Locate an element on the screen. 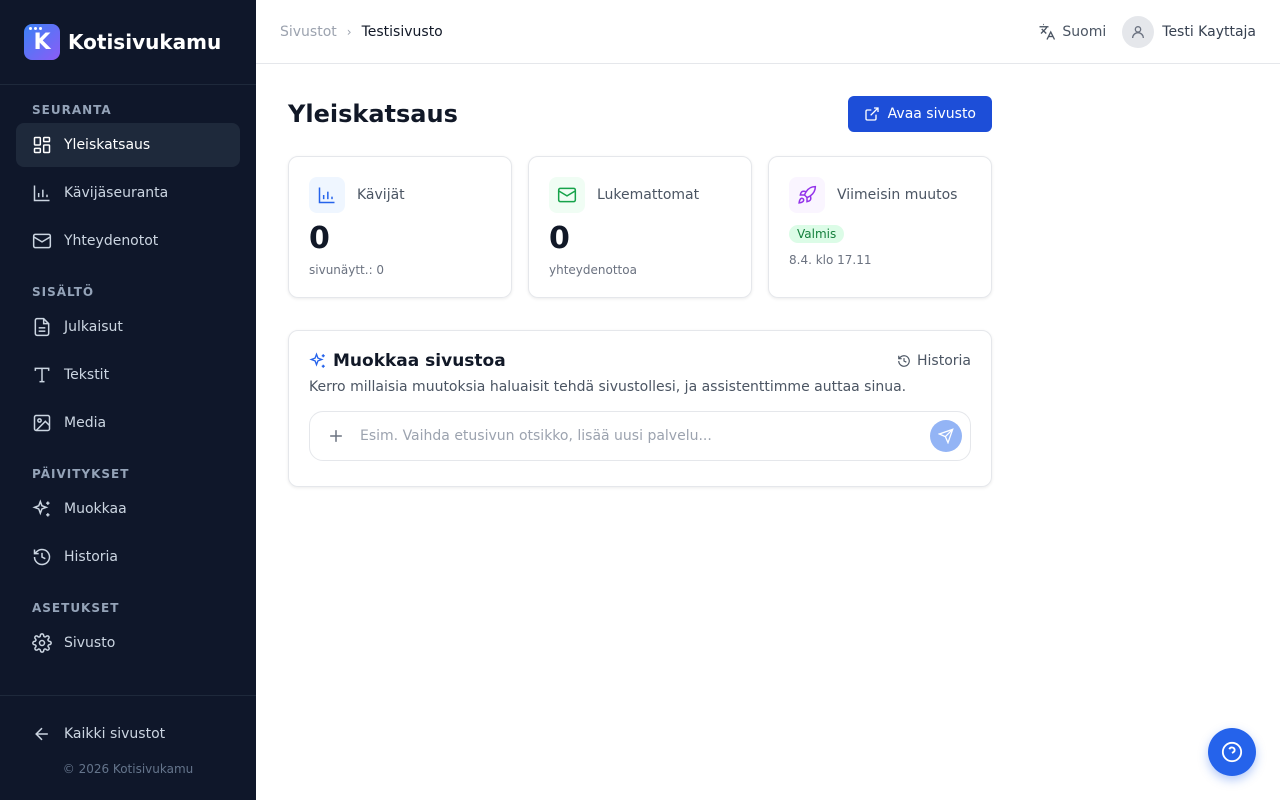 The width and height of the screenshot is (1280, 800). nav-section-sisalto: SISÄLTÖ Julkaisut Tekstit Media is located at coordinates (128, 364).